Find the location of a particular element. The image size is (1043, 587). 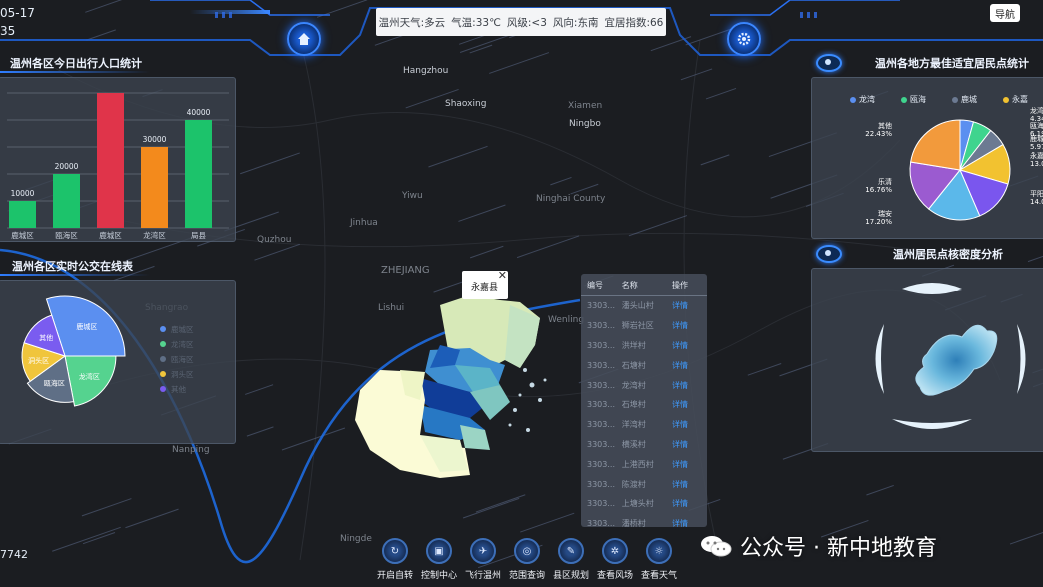

rose-slice-label: 其他 is located at coordinates (46, 337).